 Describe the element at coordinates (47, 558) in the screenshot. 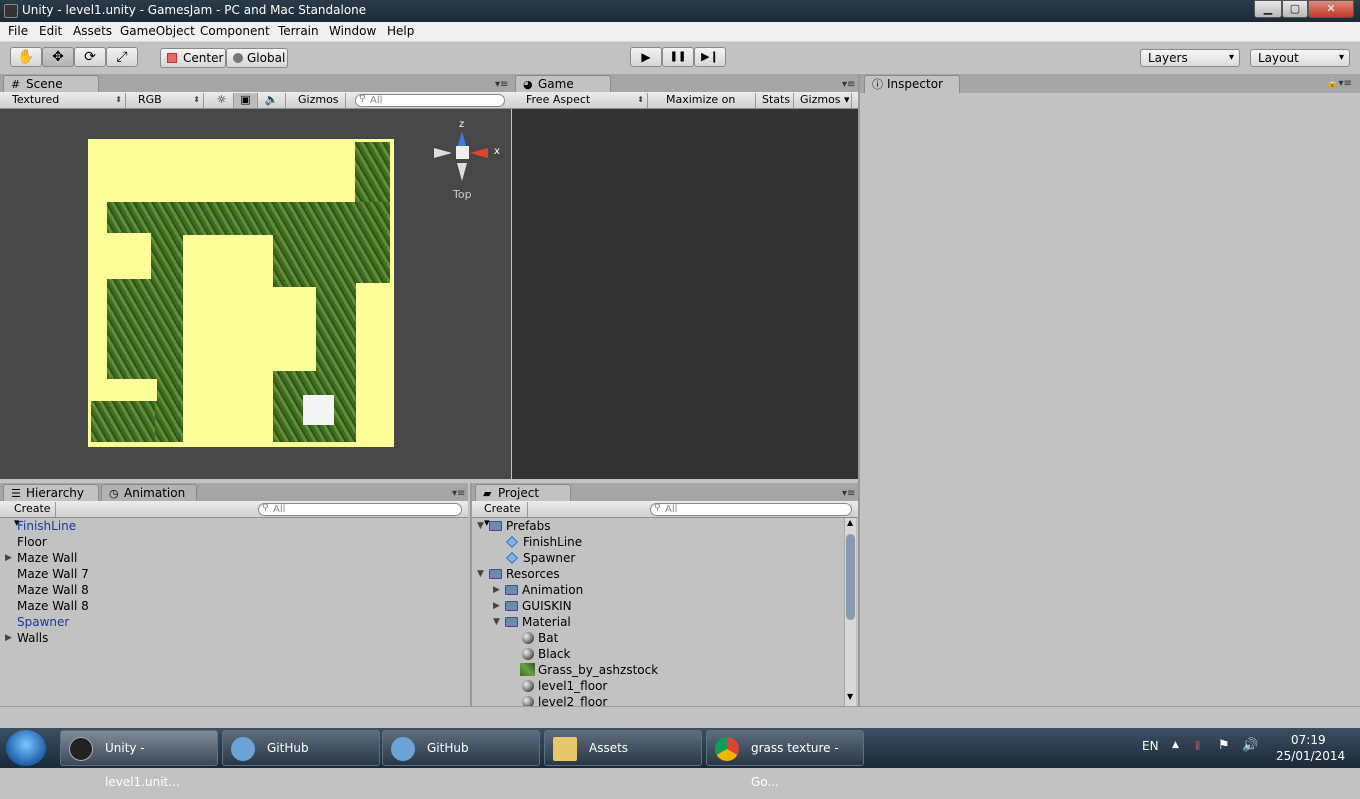

I see `list-item: Maze Wall` at that location.